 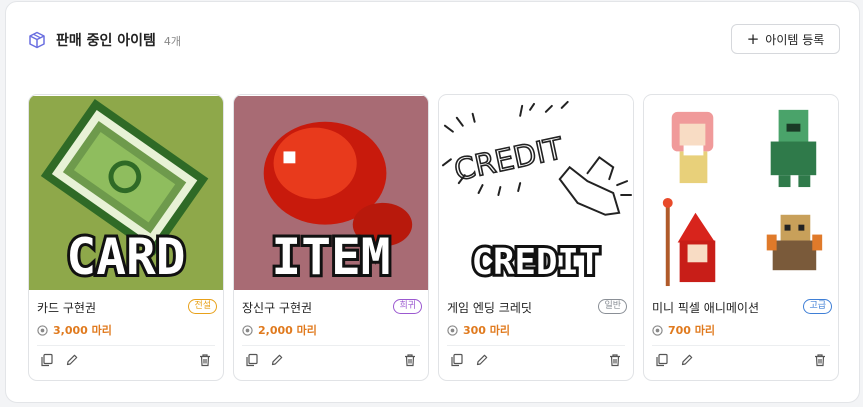 I want to click on thumb-label: CREDIT, so click(x=536, y=262).